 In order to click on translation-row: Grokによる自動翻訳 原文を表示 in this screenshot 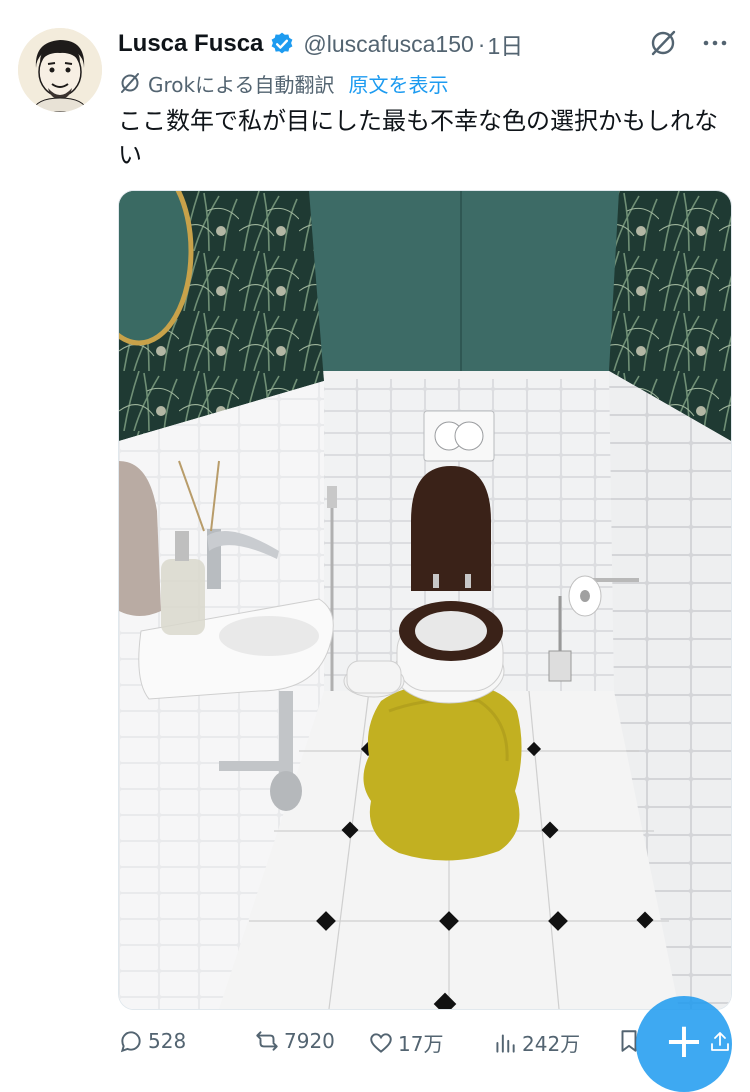, I will do `click(283, 83)`.